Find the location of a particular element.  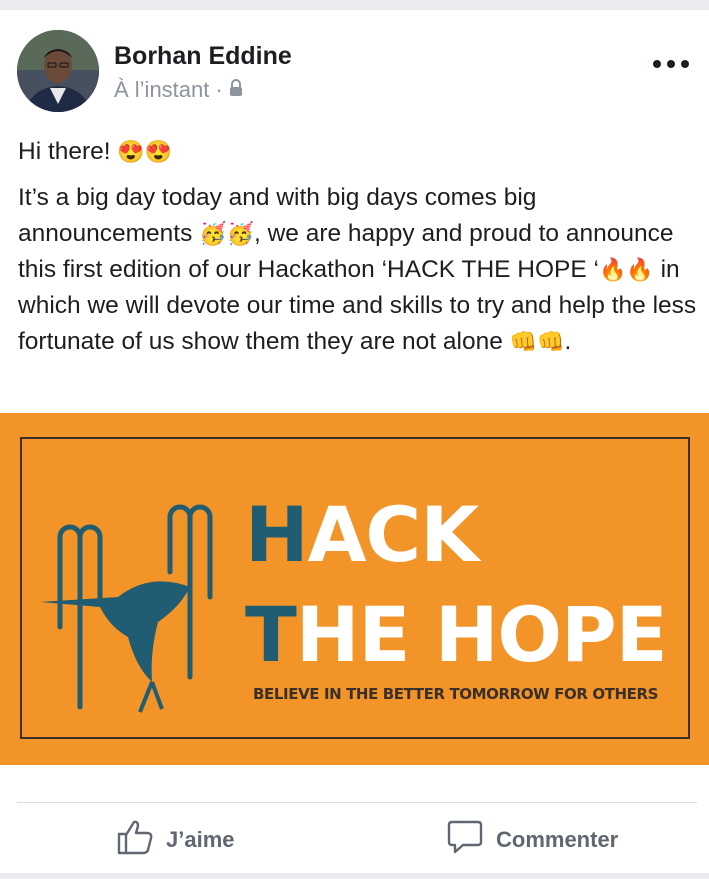

banner-title-line2: THE HOPE is located at coordinates (456, 634).